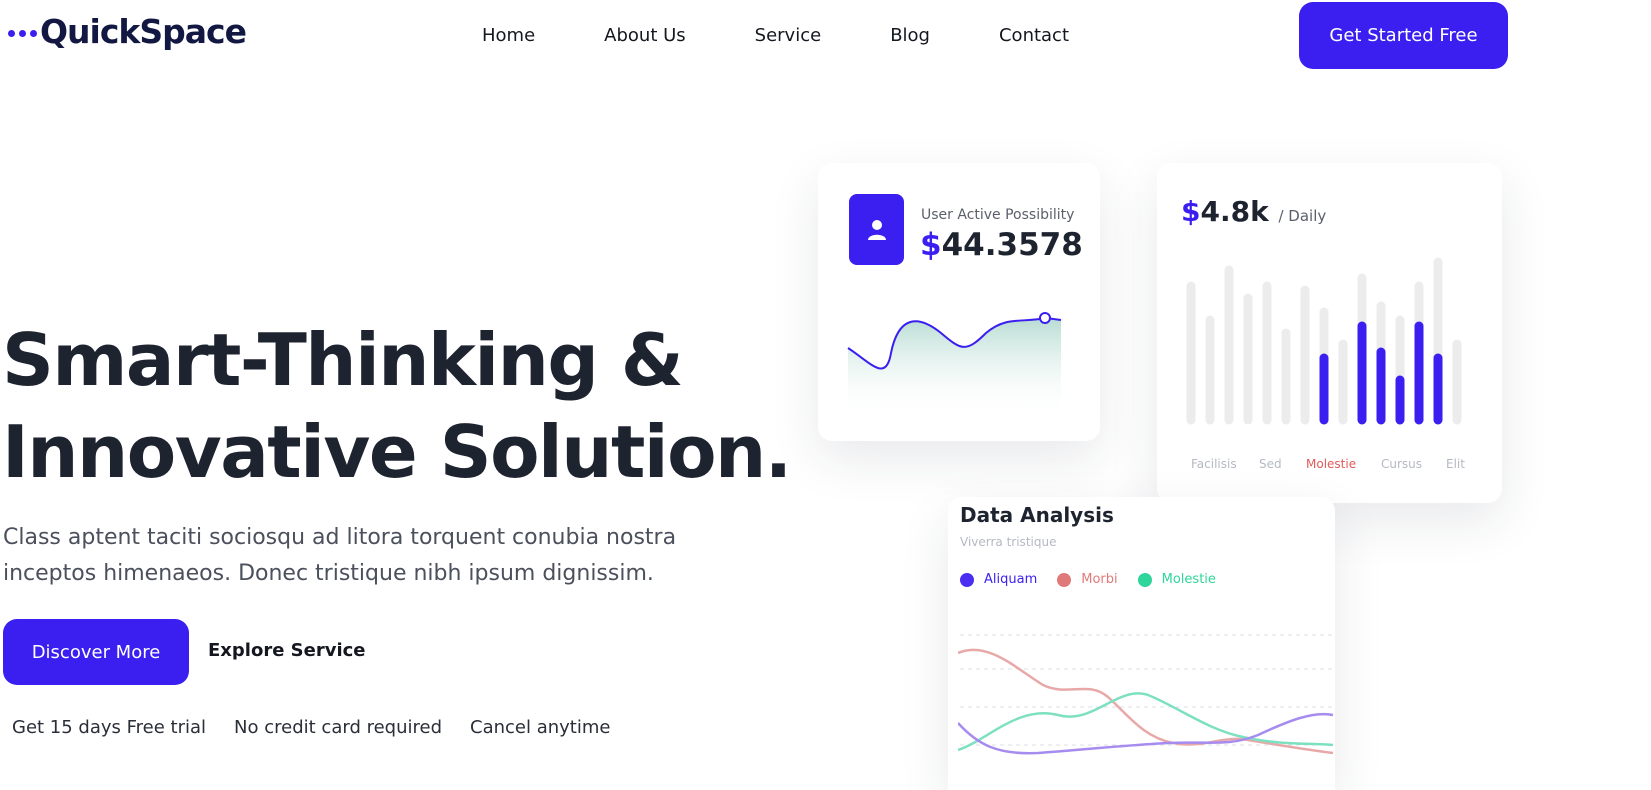 Image resolution: width=1651 pixels, height=790 pixels. What do you see at coordinates (1037, 515) in the screenshot?
I see `data-analysis-title: Data Analysis` at bounding box center [1037, 515].